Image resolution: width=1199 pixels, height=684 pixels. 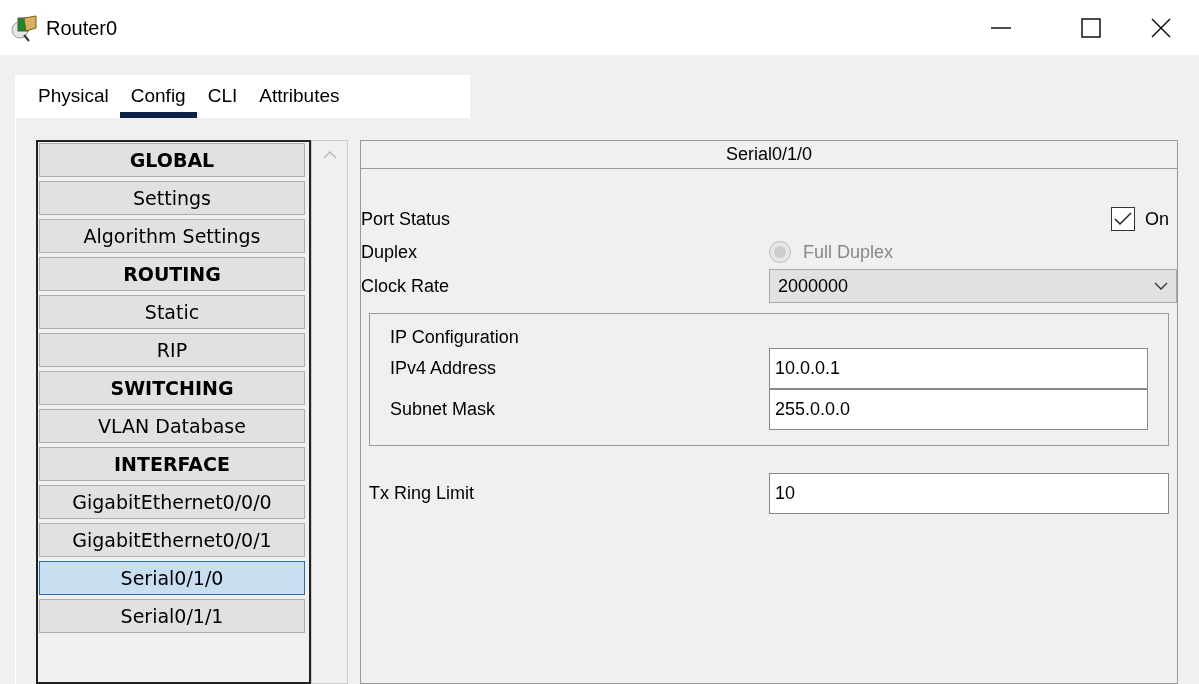 What do you see at coordinates (455, 337) in the screenshot?
I see `group-title: IP Configuration` at bounding box center [455, 337].